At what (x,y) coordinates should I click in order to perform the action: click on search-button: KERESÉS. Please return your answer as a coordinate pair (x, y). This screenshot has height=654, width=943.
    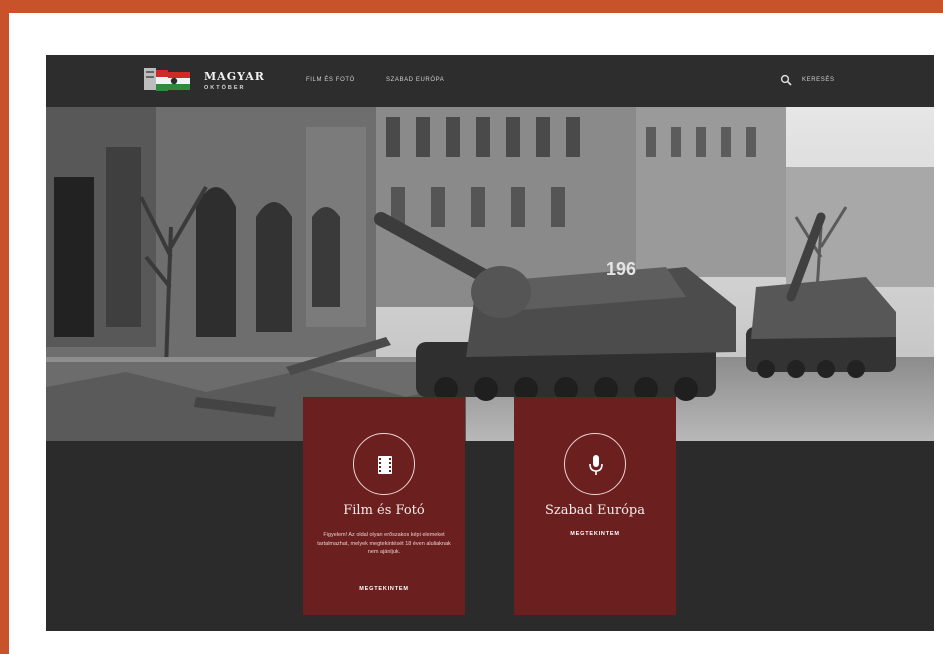
    Looking at the image, I should click on (820, 81).